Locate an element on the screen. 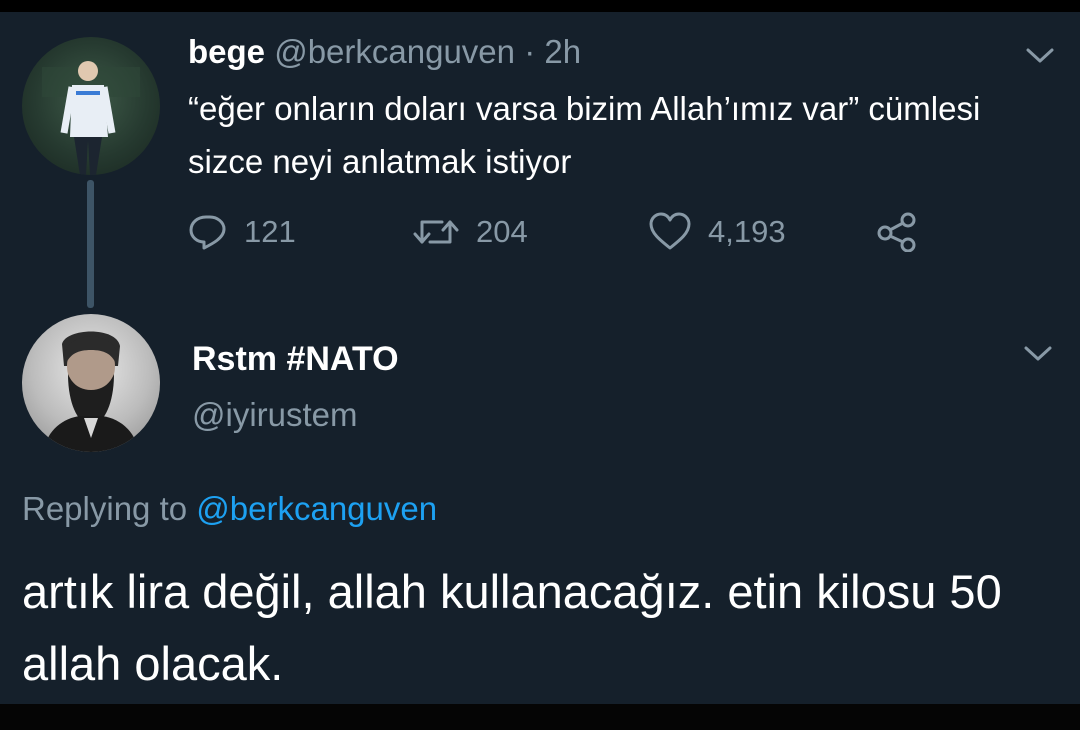 The image size is (1080, 730). share-icon is located at coordinates (896, 232).